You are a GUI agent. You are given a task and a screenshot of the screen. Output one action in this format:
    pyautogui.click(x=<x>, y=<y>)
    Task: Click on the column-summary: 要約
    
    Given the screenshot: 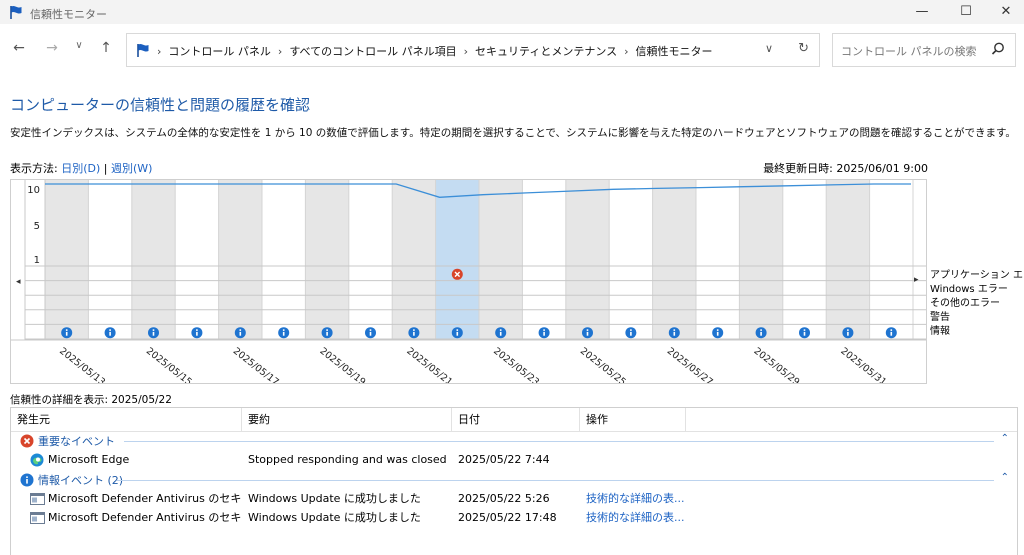 What is the action you would take?
    pyautogui.click(x=347, y=420)
    